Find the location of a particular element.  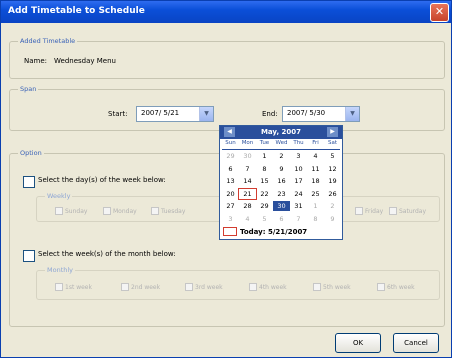

window-title: Add Timetable to Schedule is located at coordinates (76, 11).